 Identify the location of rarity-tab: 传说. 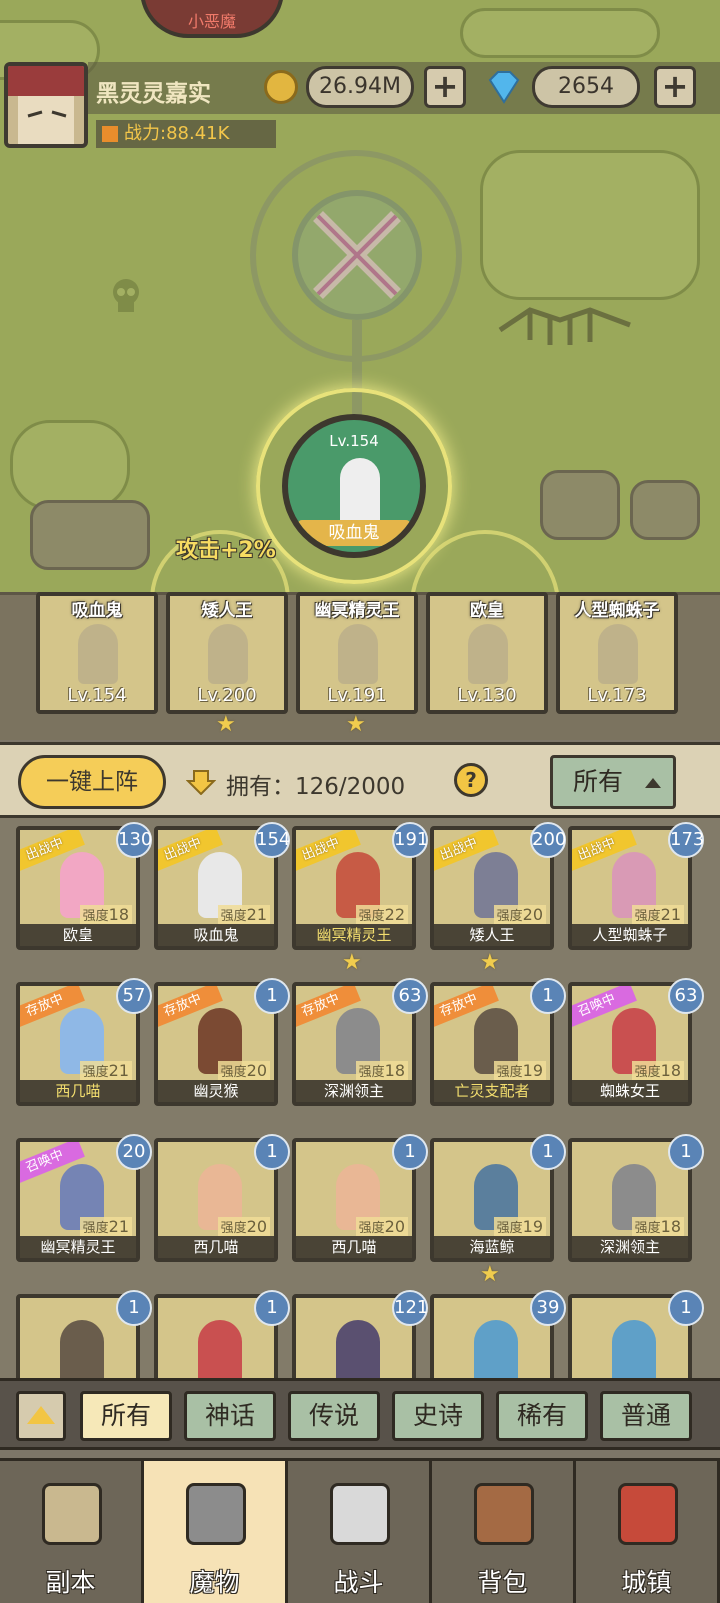
(334, 1416).